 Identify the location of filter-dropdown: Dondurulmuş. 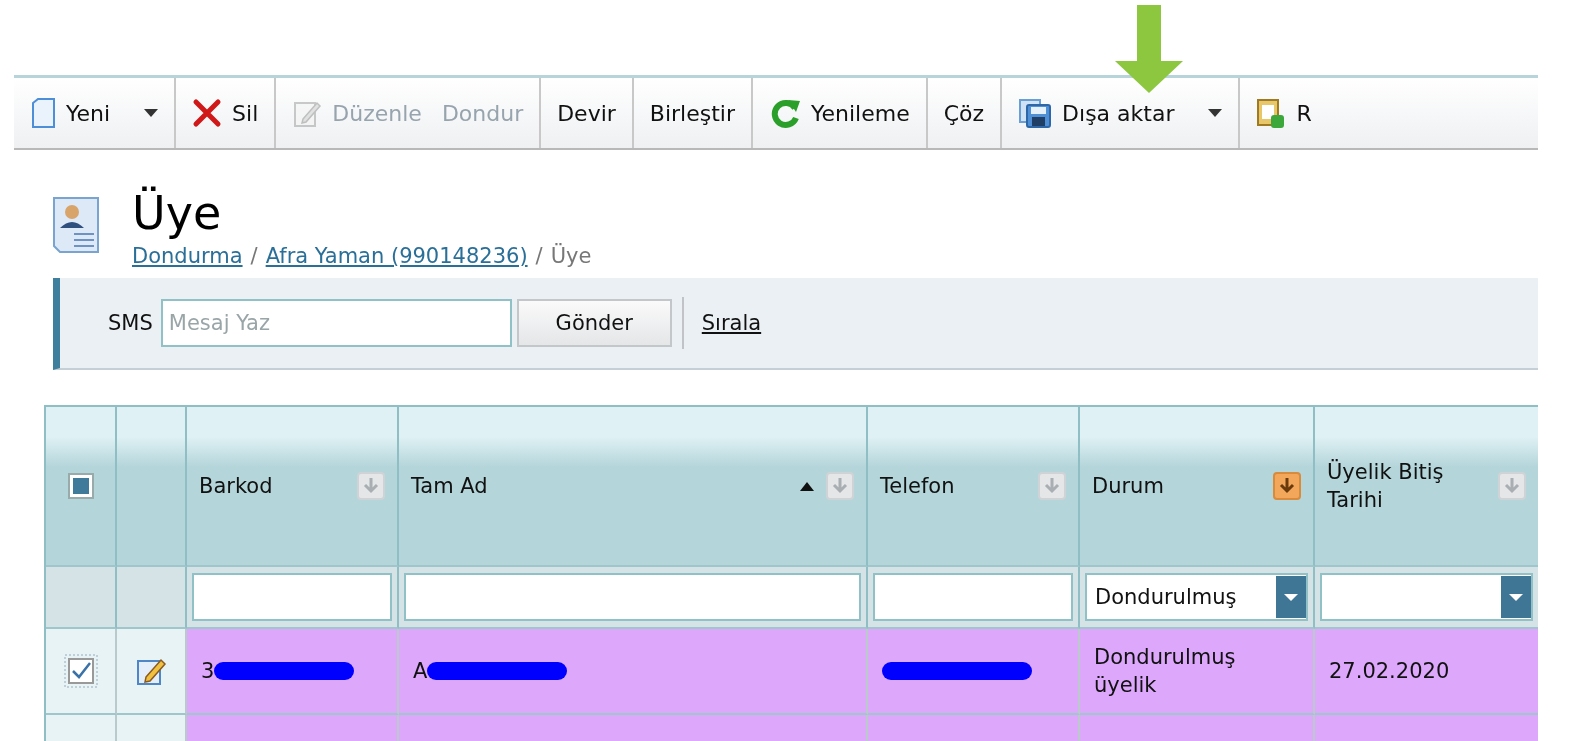
(1196, 597).